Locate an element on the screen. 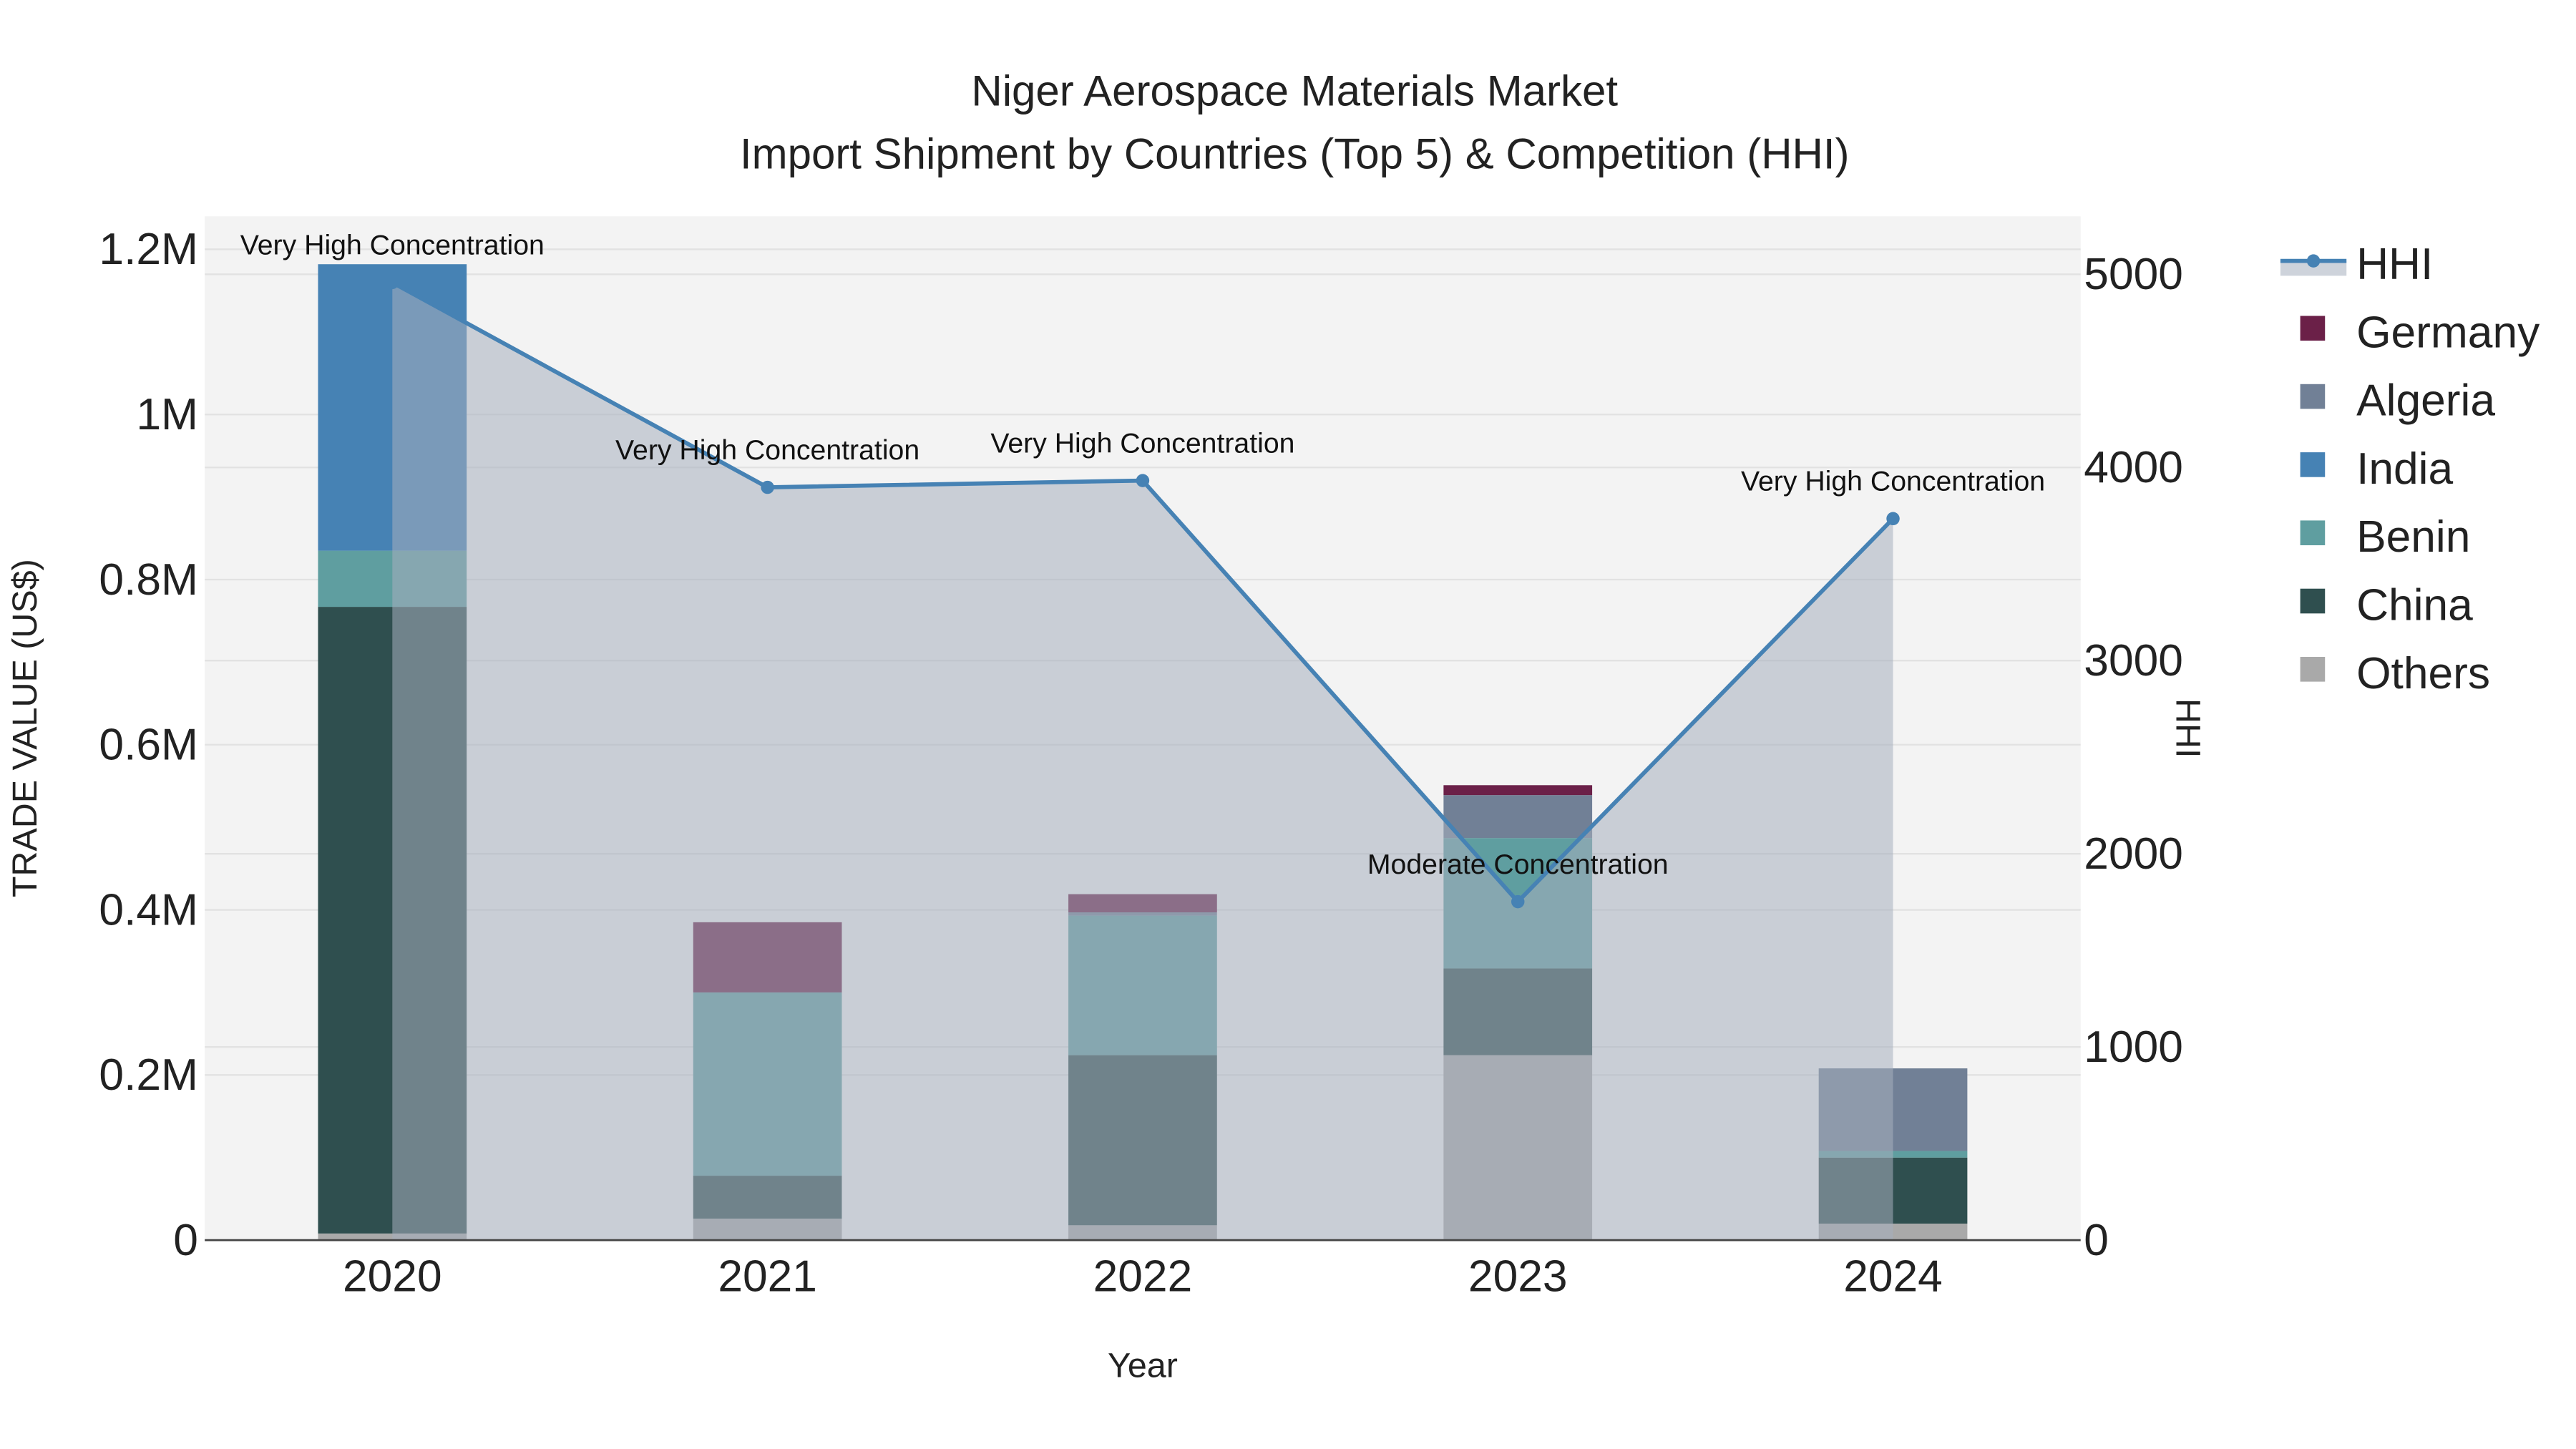 Image resolution: width=2576 pixels, height=1449 pixels. y-tick-label: 0.2M is located at coordinates (148, 1075).